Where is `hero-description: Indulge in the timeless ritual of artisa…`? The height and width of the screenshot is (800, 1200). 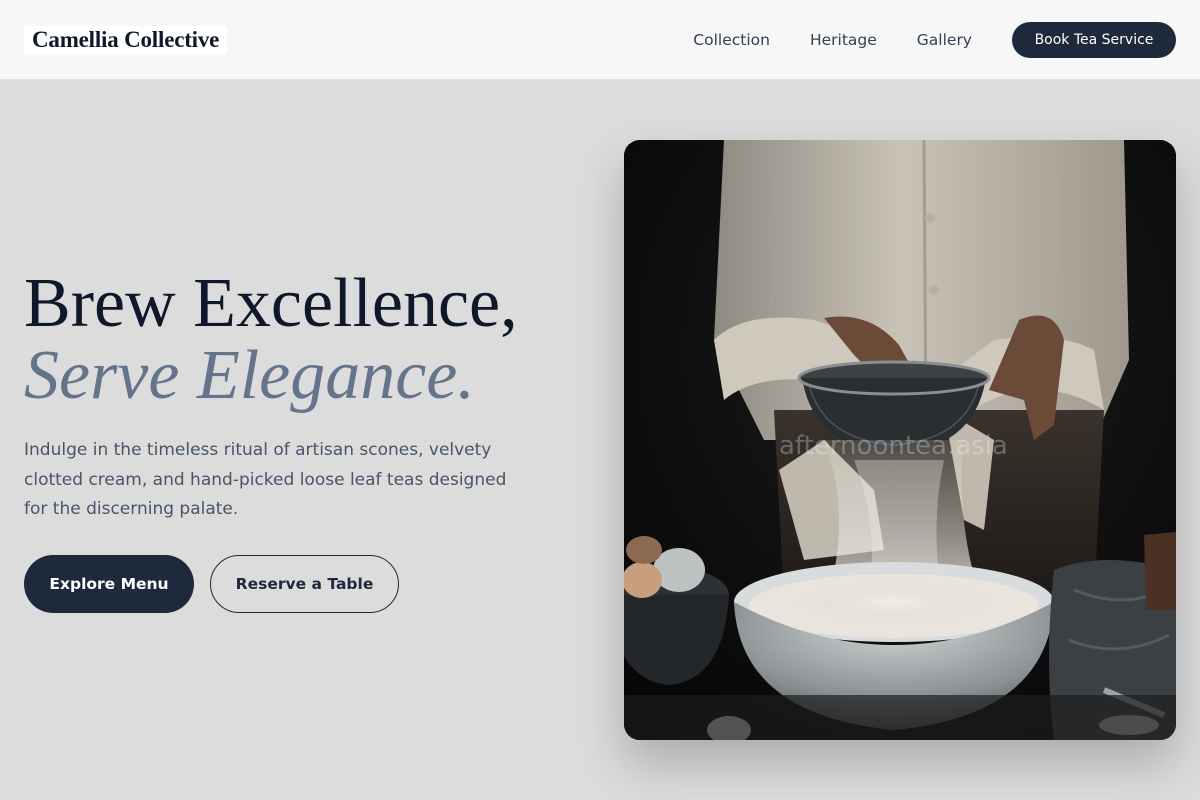 hero-description: Indulge in the timeless ritual of artisa… is located at coordinates (265, 479).